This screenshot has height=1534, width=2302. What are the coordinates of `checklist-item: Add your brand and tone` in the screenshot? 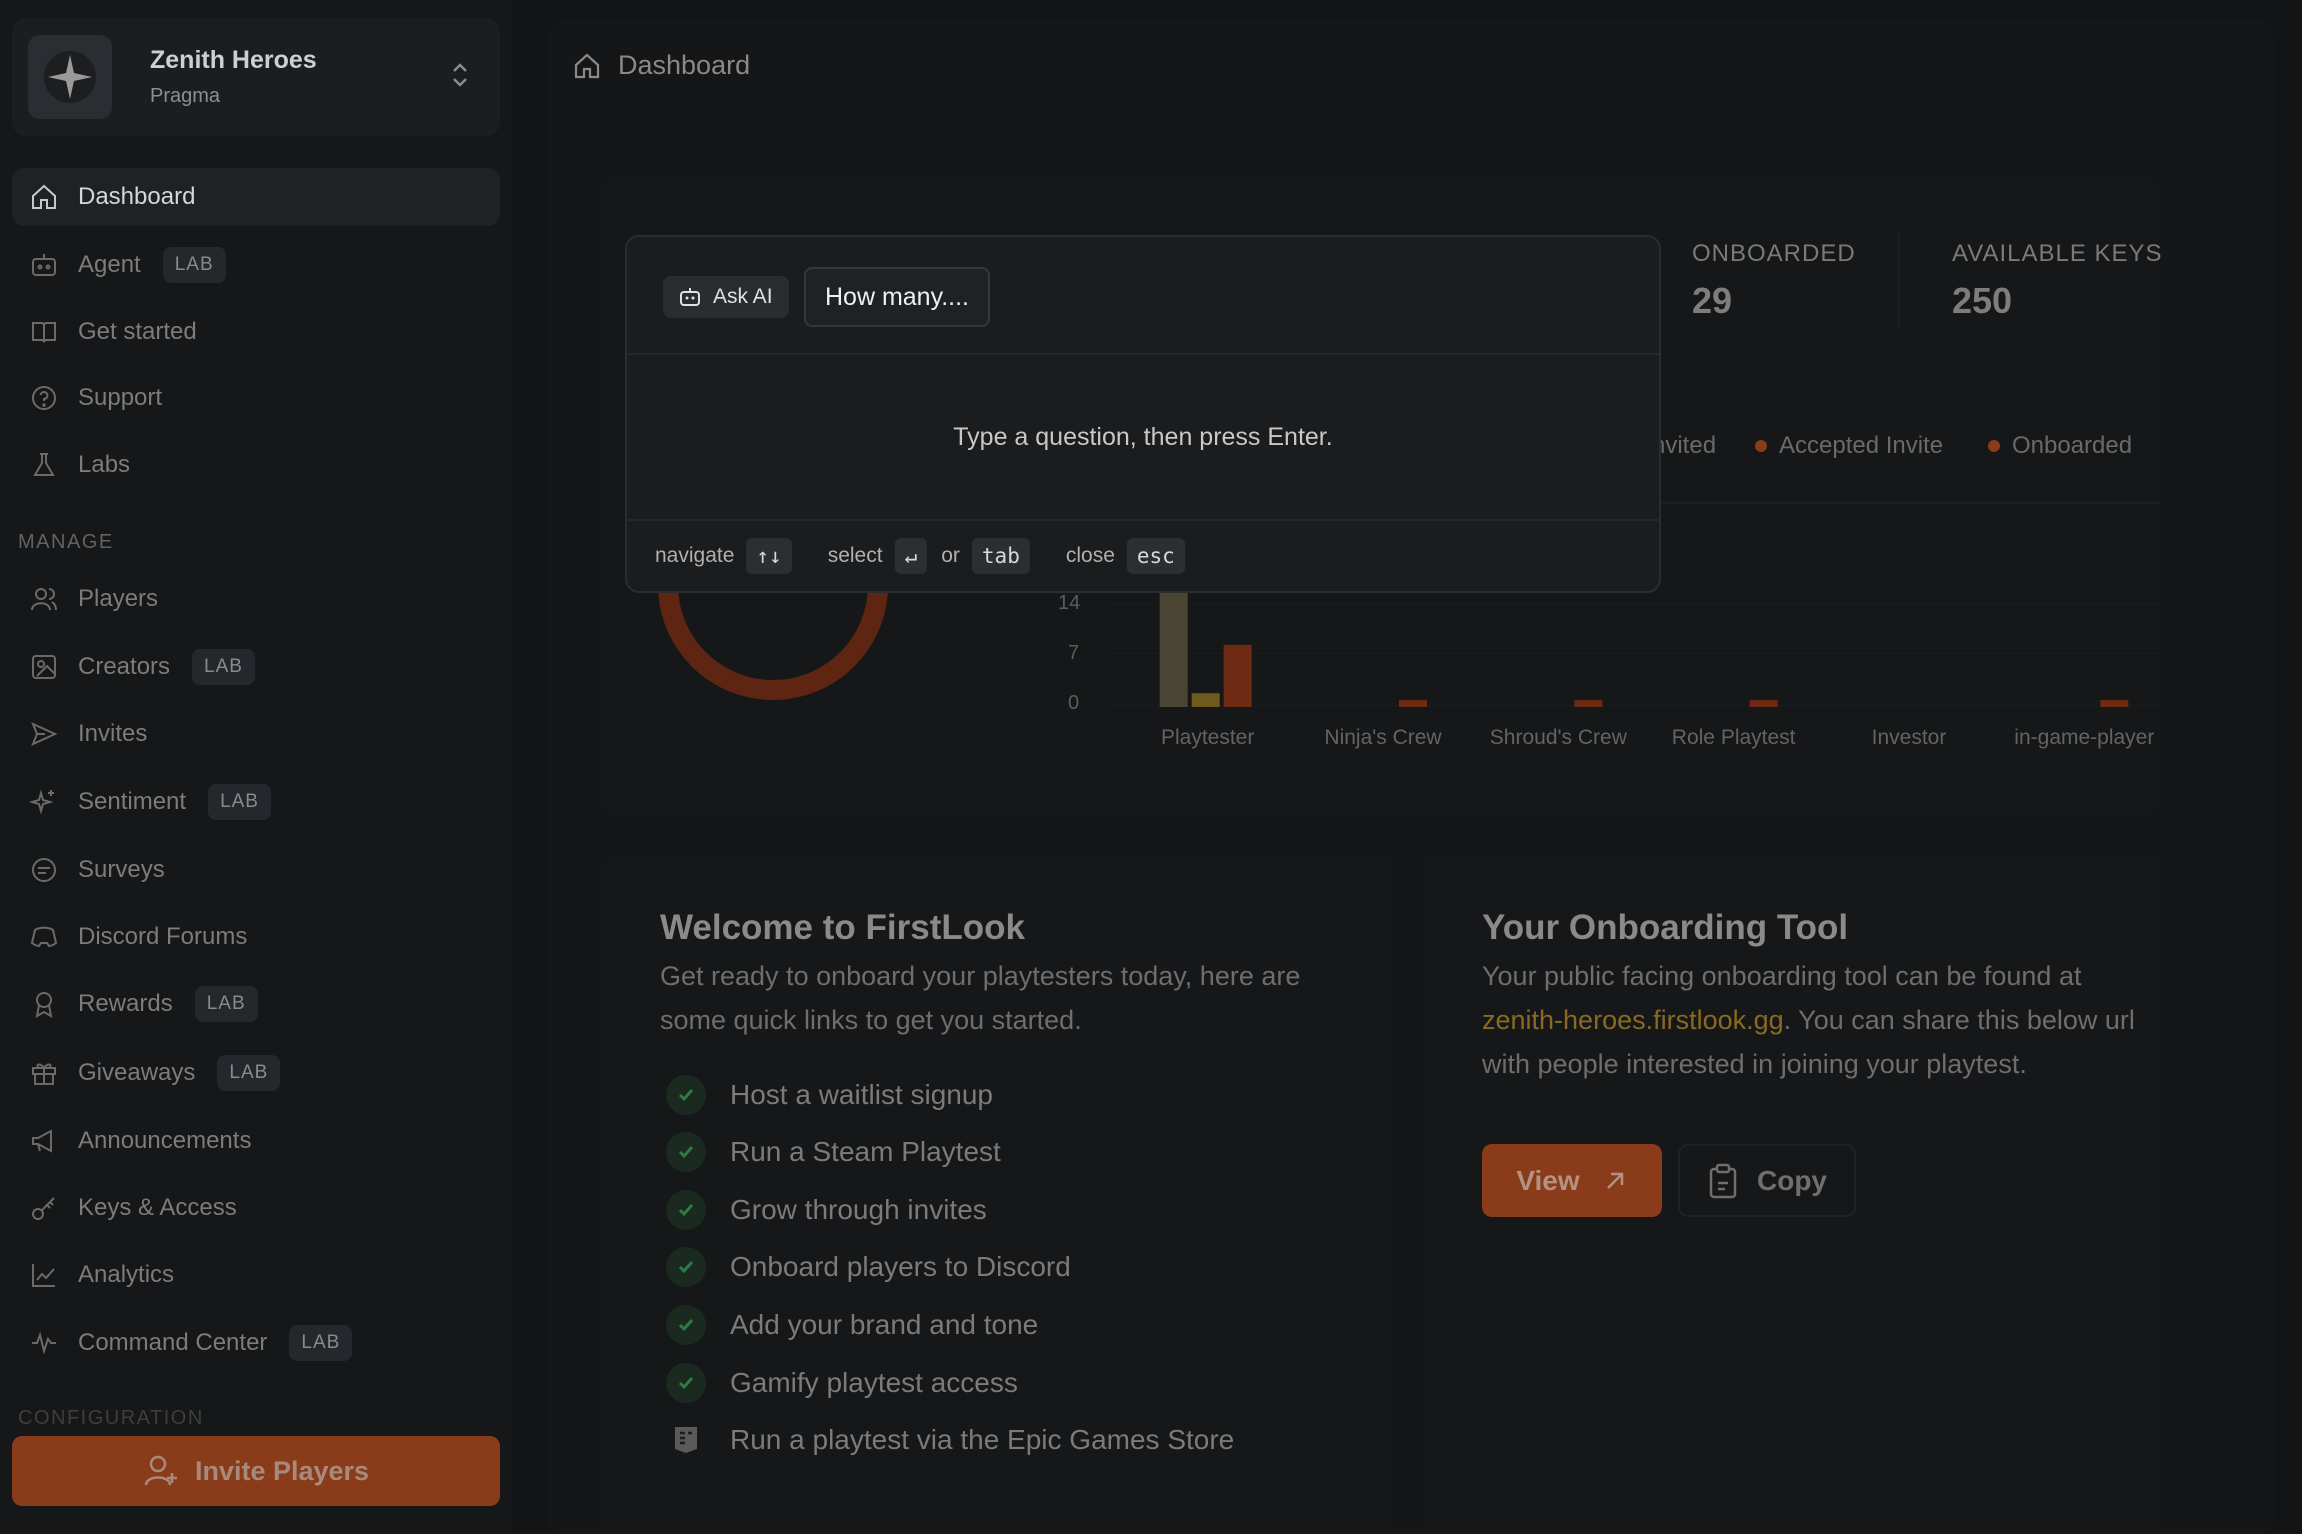 It's located at (852, 1325).